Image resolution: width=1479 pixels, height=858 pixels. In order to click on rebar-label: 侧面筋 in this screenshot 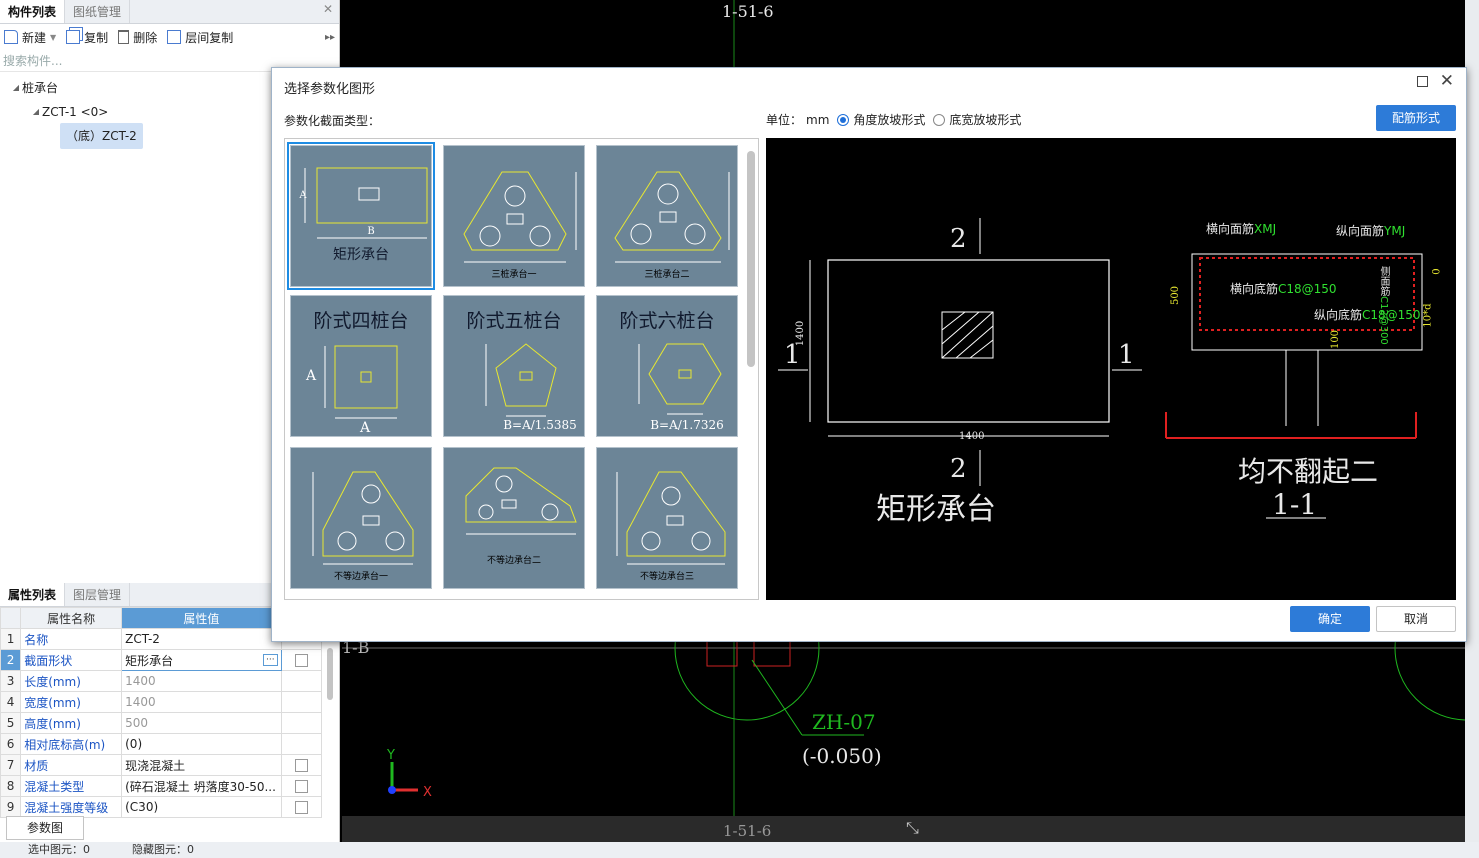, I will do `click(1383, 281)`.